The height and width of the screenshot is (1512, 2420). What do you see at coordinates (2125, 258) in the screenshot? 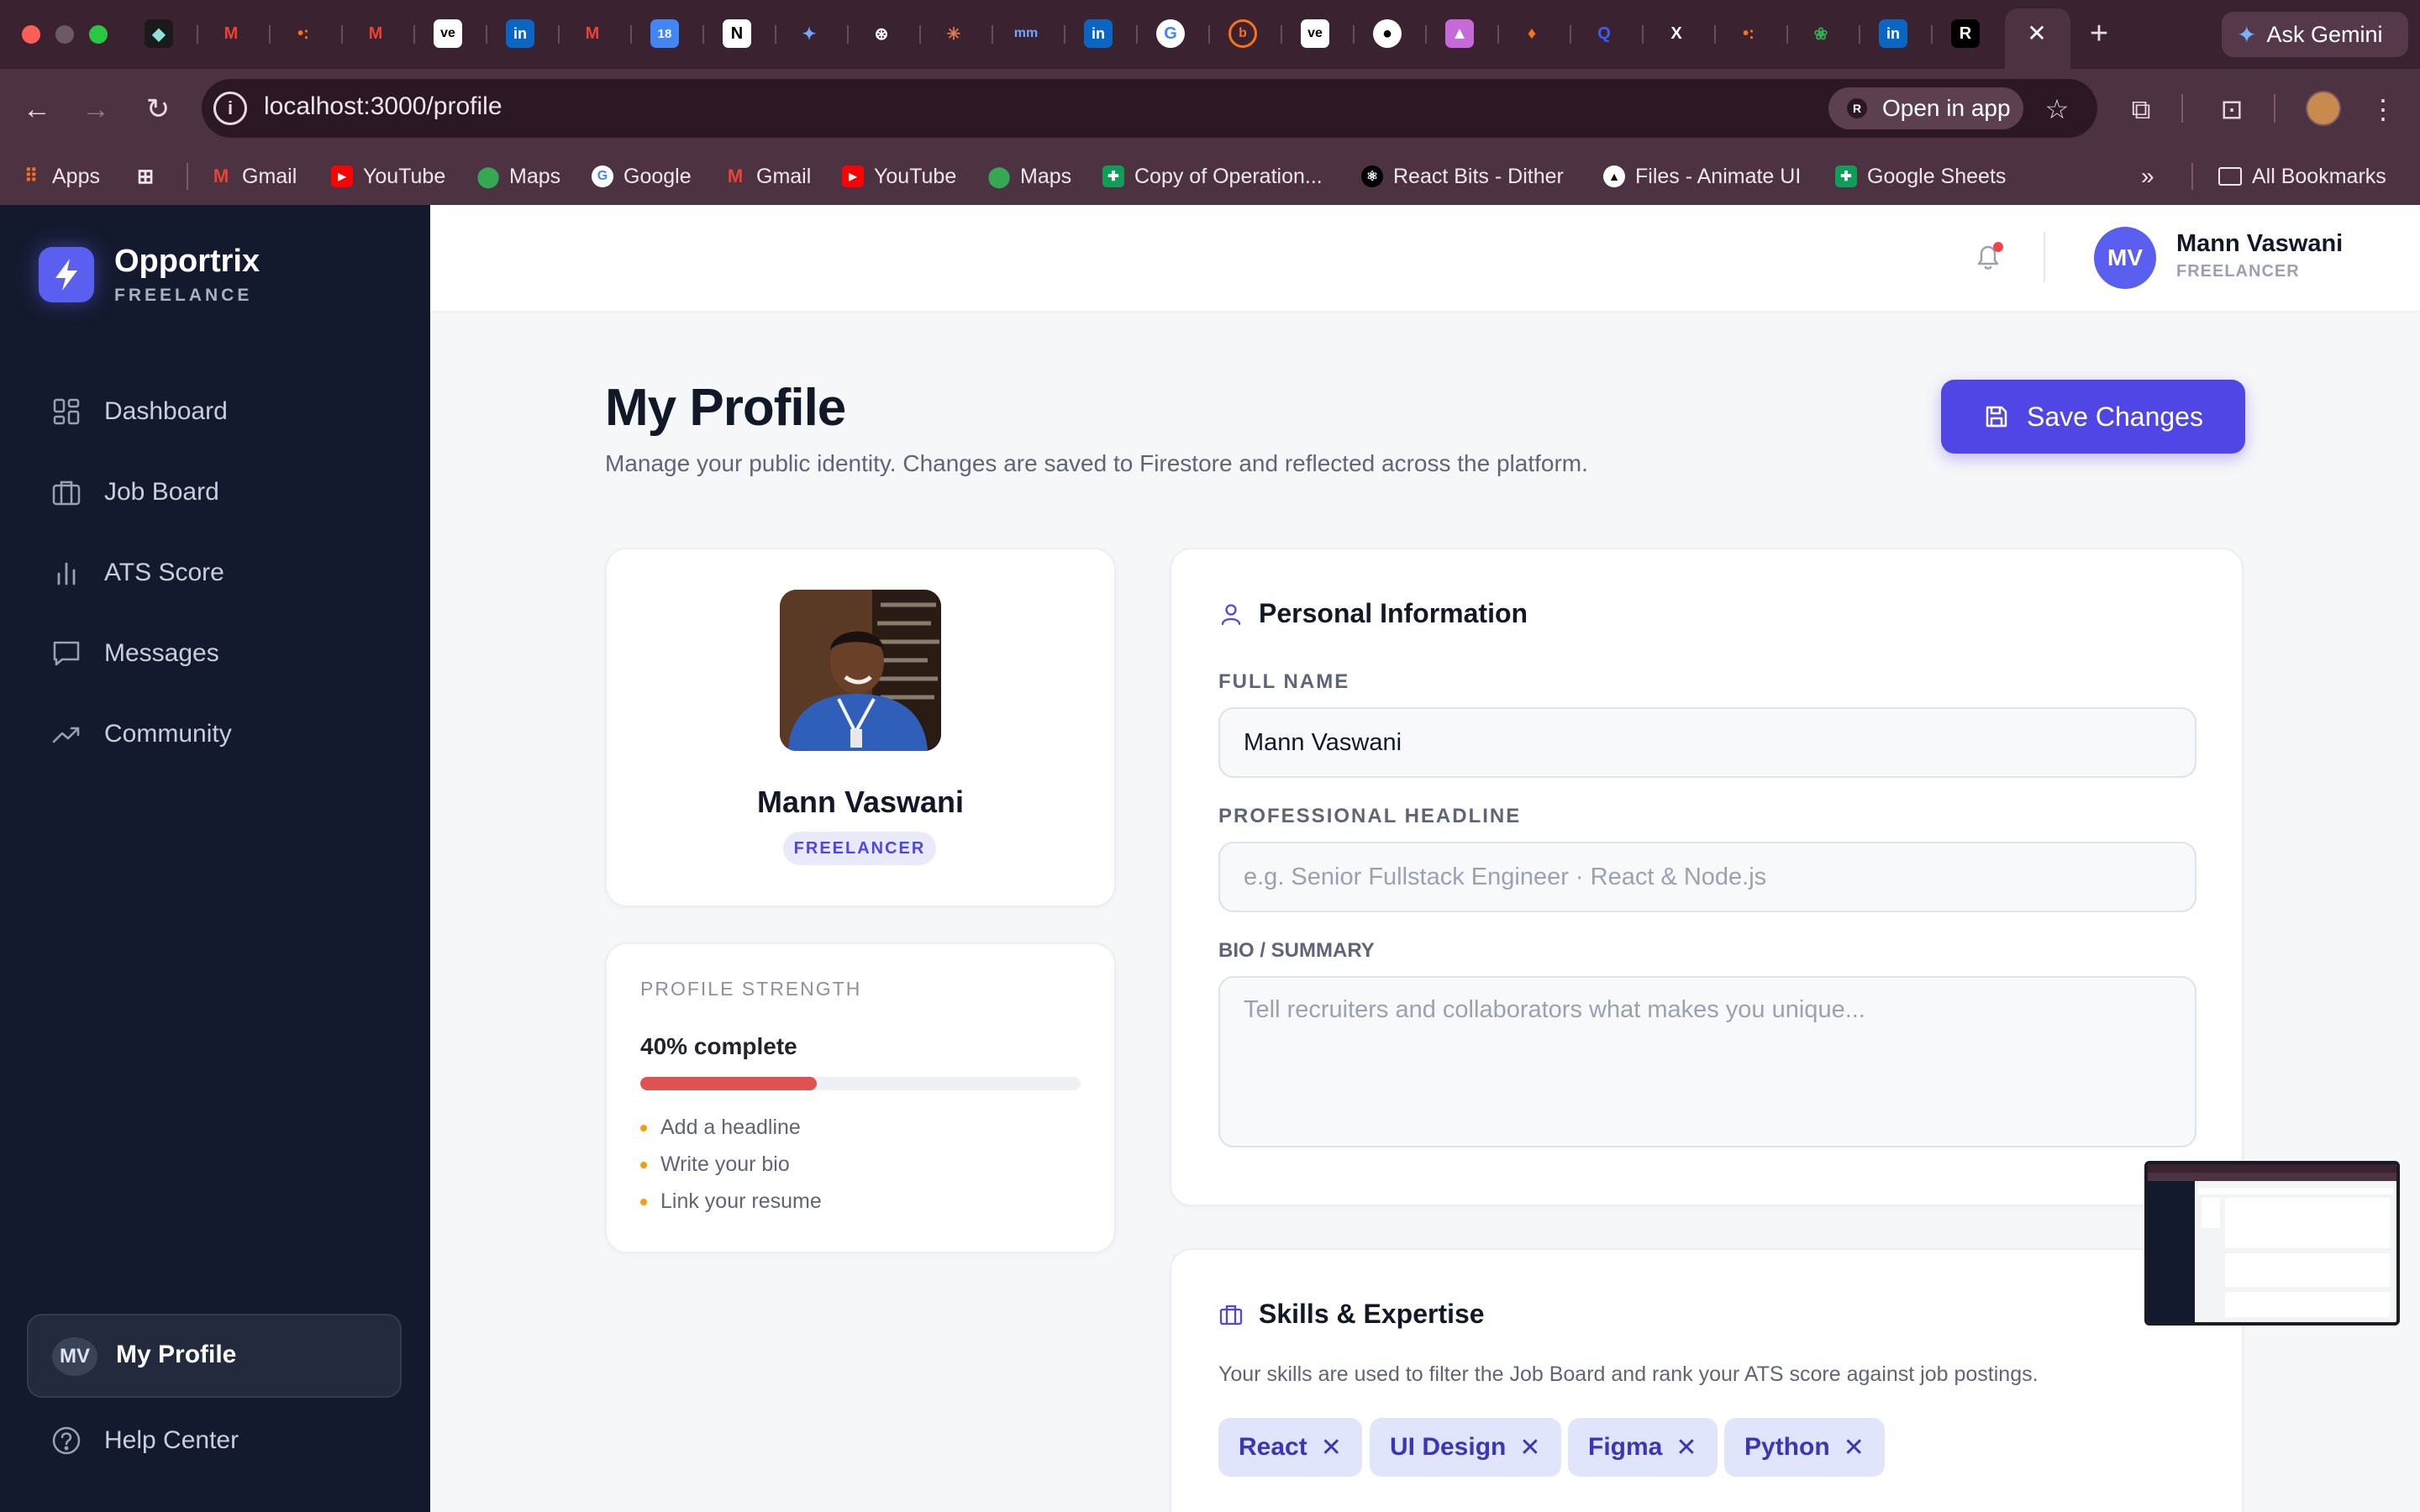
I see `avatar: MV` at bounding box center [2125, 258].